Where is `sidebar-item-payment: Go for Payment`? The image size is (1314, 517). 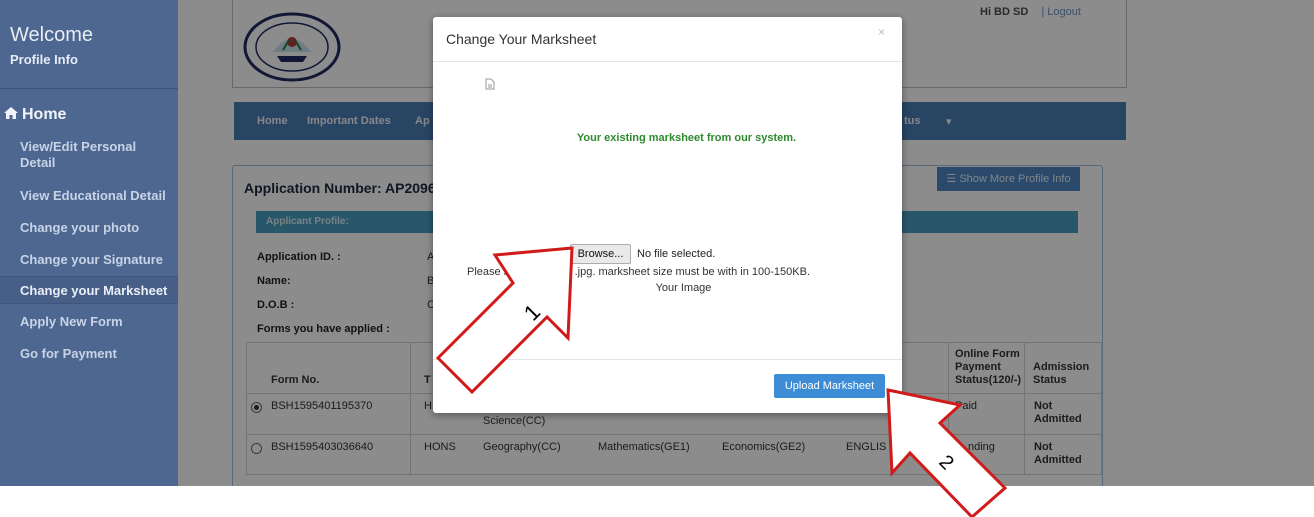
sidebar-item-payment: Go for Payment is located at coordinates (68, 354).